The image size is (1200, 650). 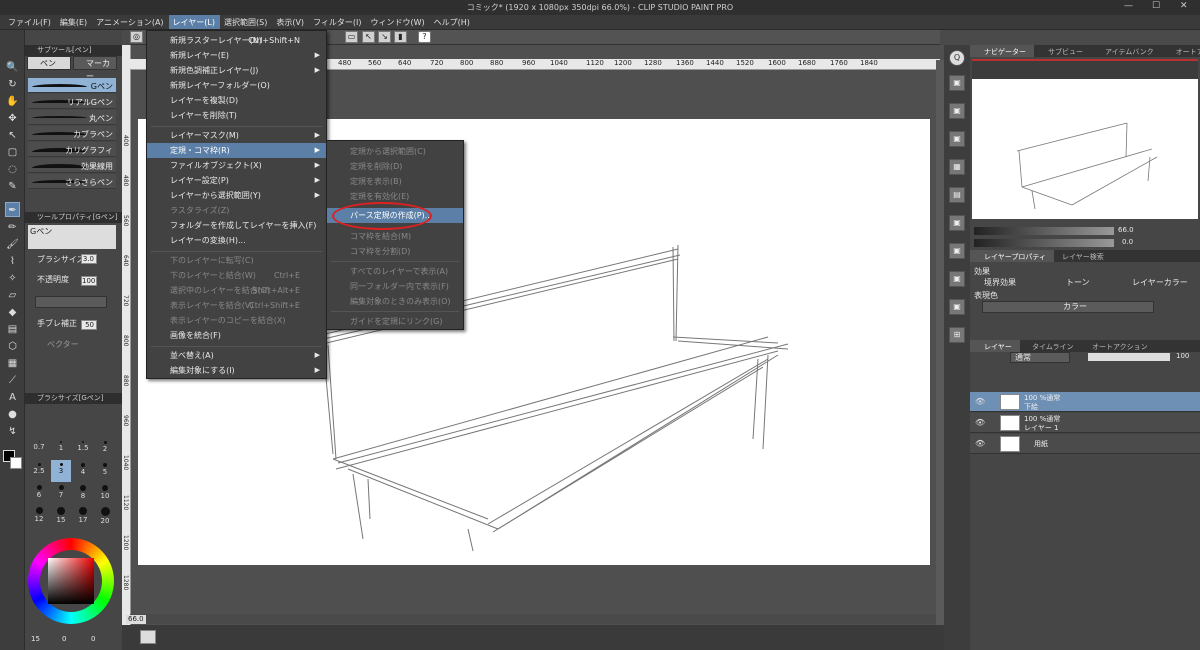 What do you see at coordinates (1117, 346) in the screenshot?
I see `tab-auto-action-2: オートアクション` at bounding box center [1117, 346].